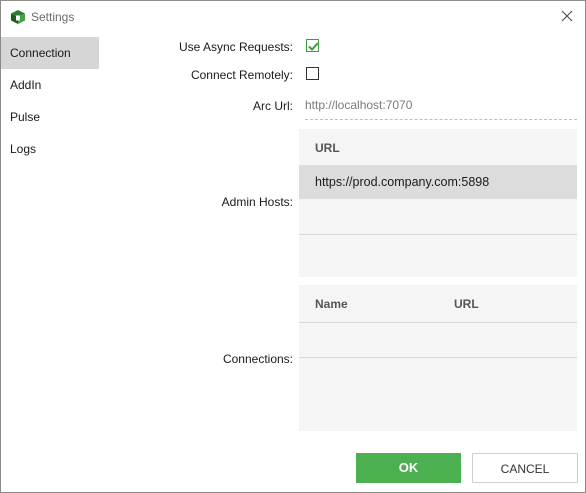  Describe the element at coordinates (50, 117) in the screenshot. I see `sidebar-item-pulse: Pulse` at that location.